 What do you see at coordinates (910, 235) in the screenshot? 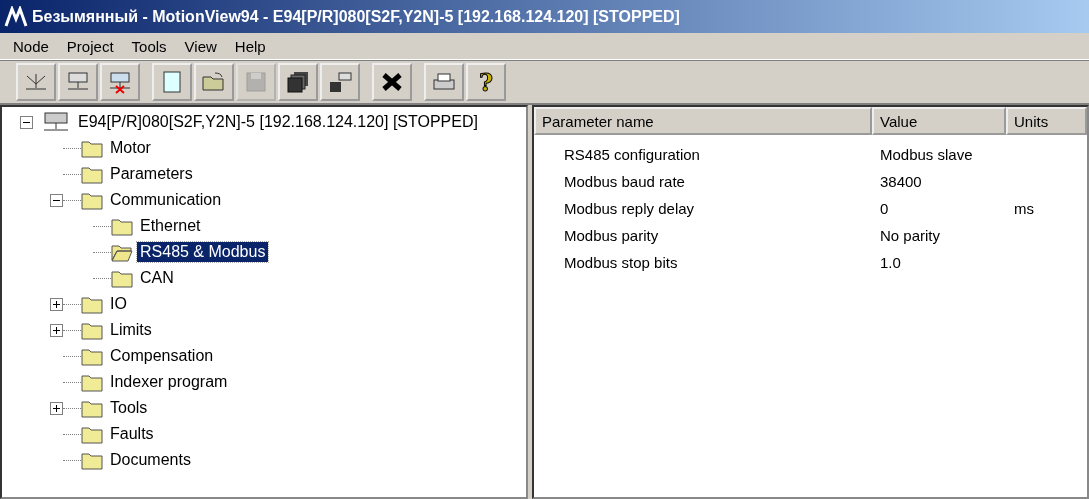
I see `table-cell-text: No parity` at bounding box center [910, 235].